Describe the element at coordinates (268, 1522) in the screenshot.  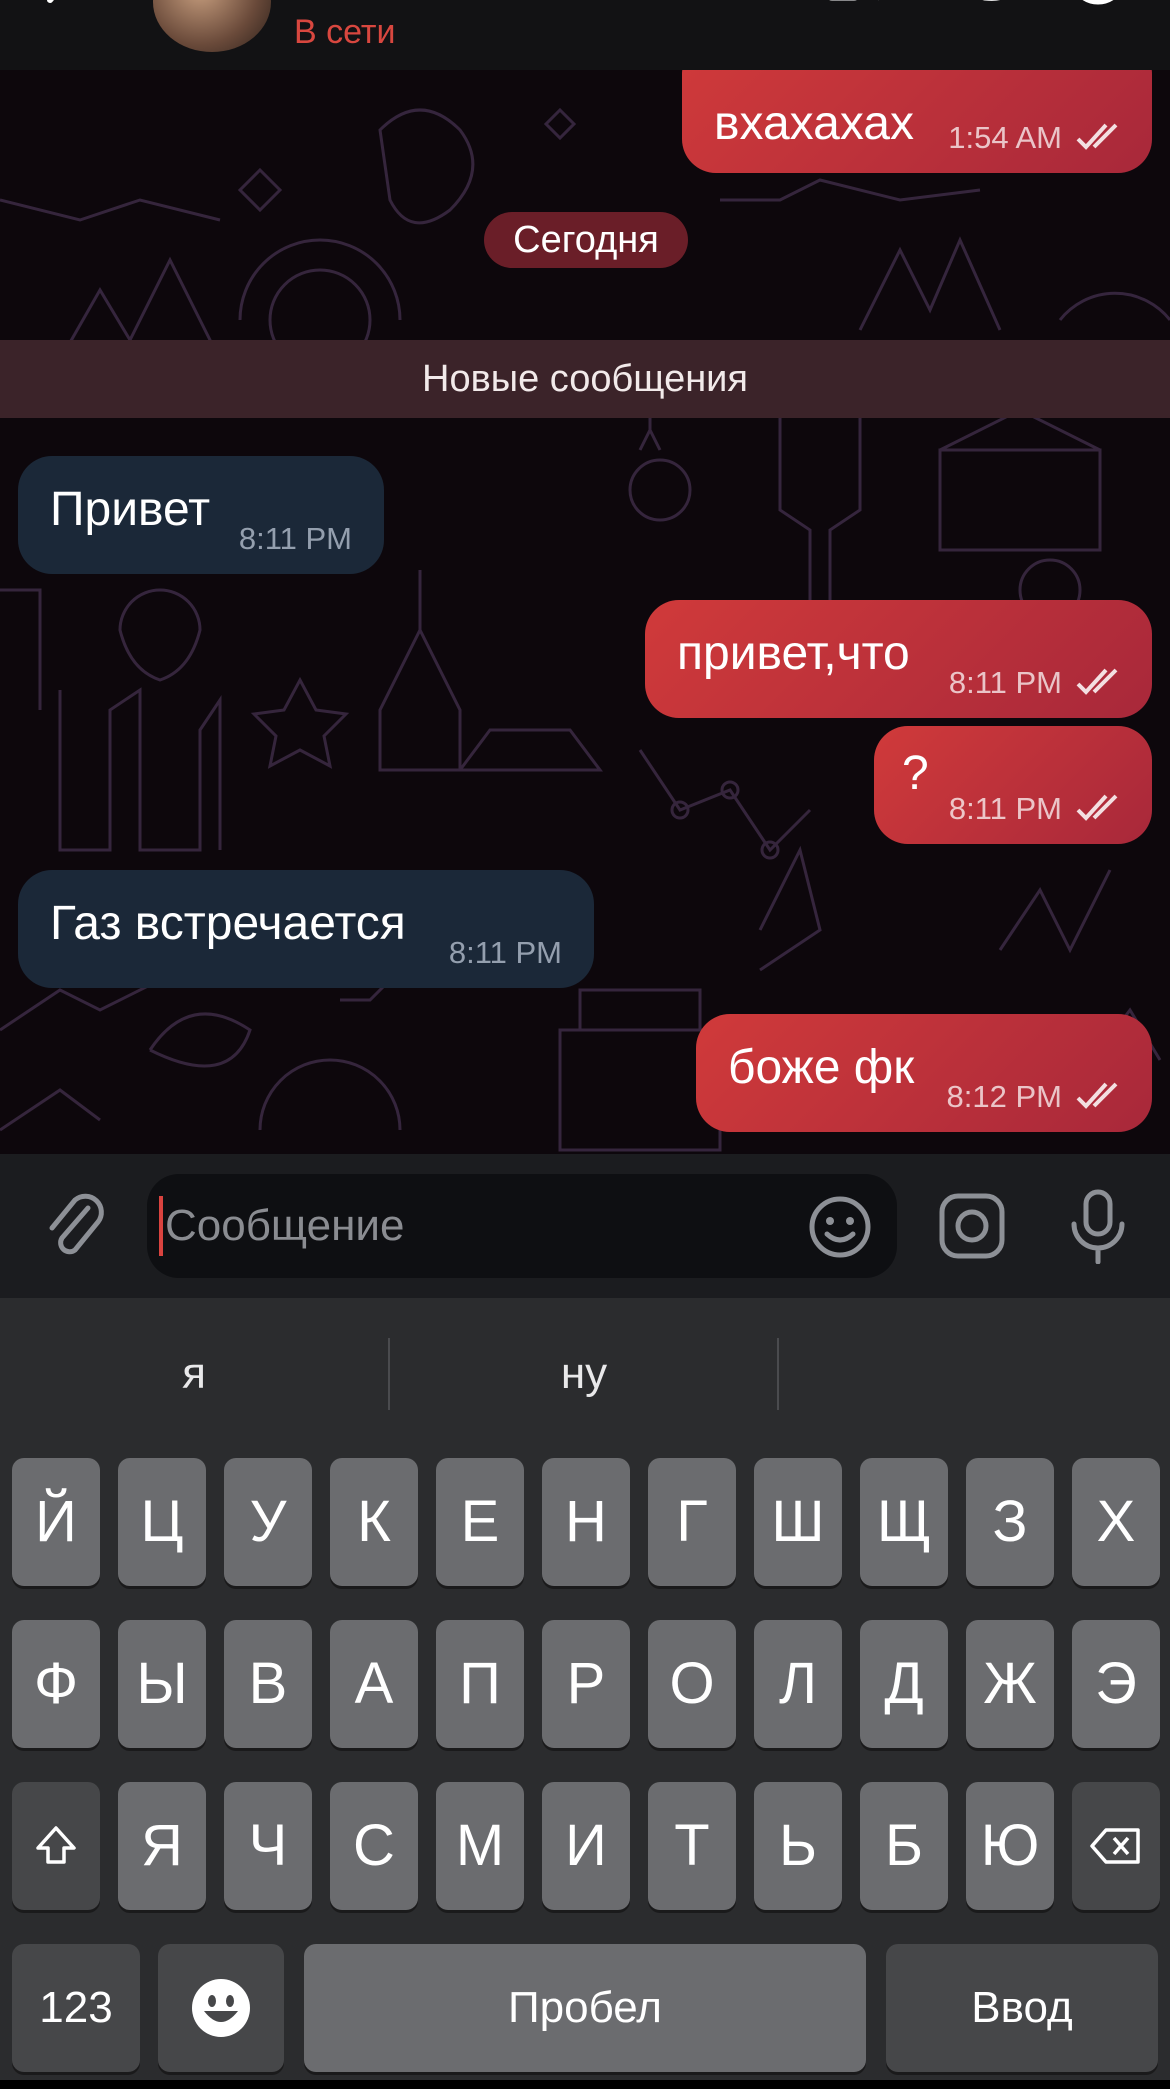
I see `key: У` at that location.